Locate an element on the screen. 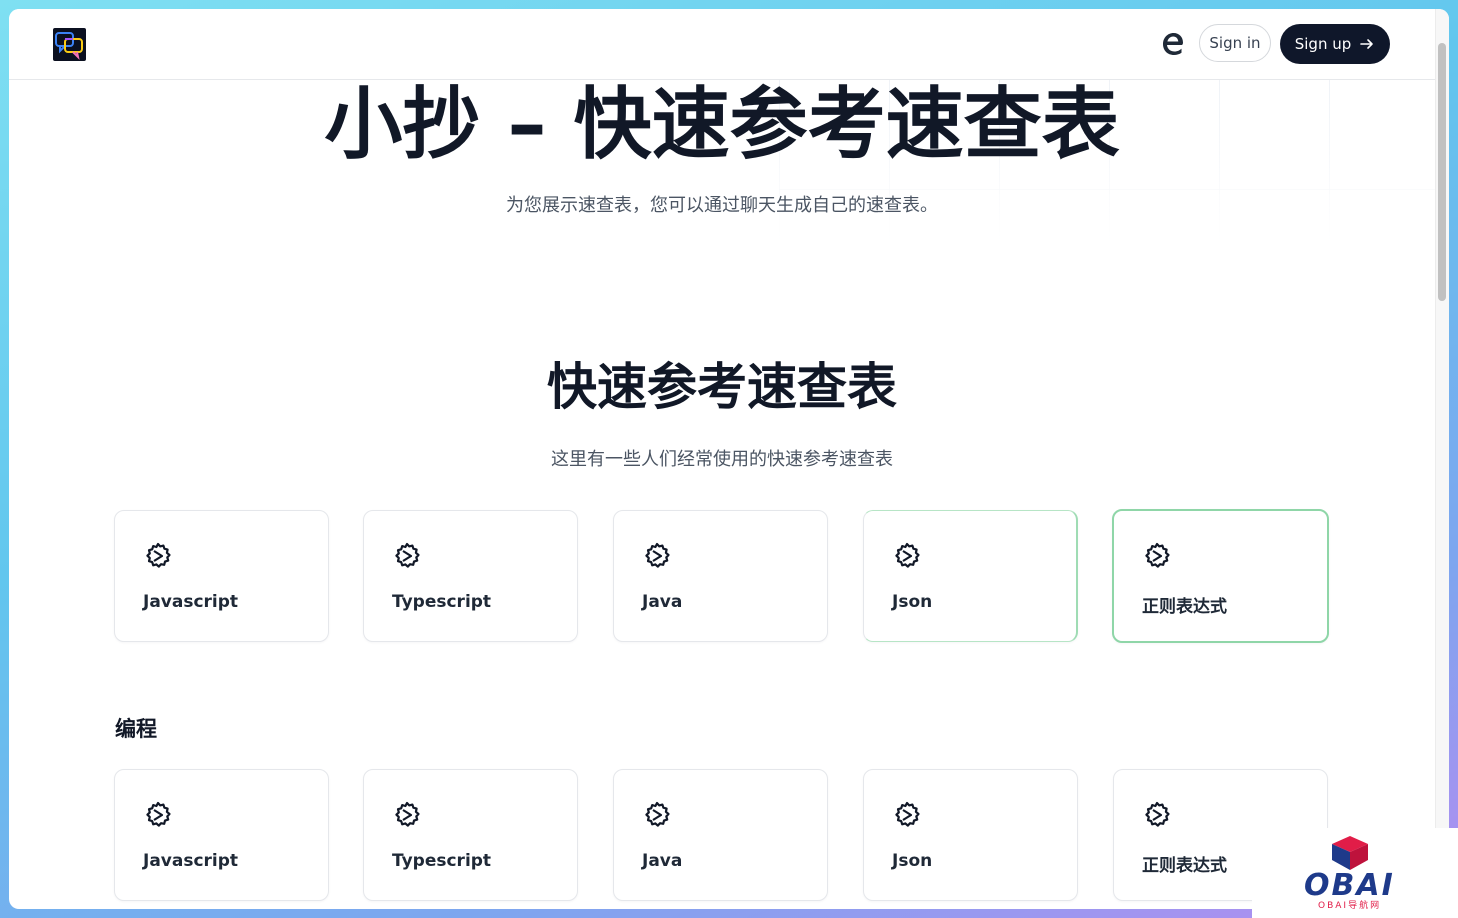 The image size is (1458, 918). arrow-right-icon is located at coordinates (1367, 44).